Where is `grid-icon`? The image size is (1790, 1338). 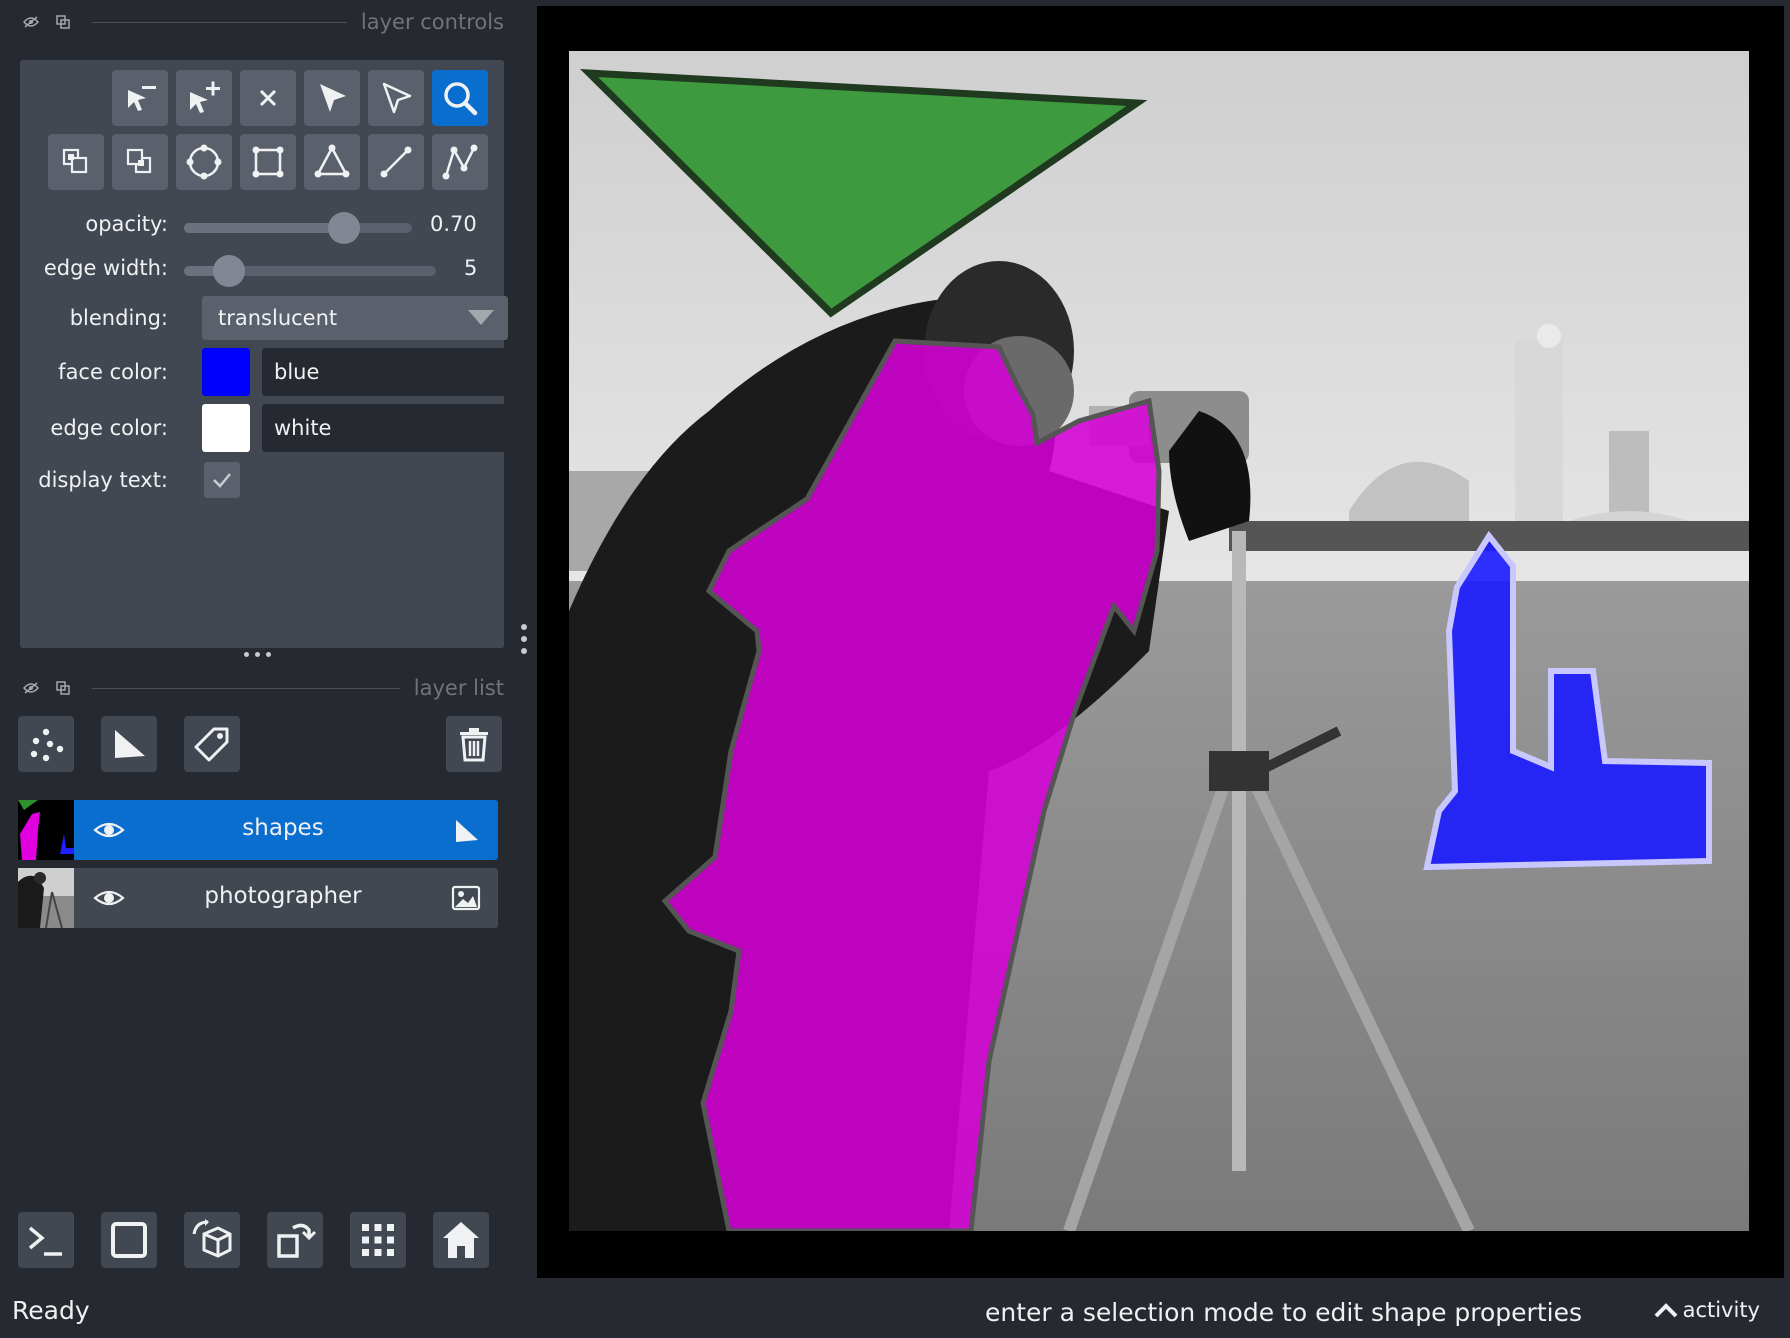 grid-icon is located at coordinates (378, 1240).